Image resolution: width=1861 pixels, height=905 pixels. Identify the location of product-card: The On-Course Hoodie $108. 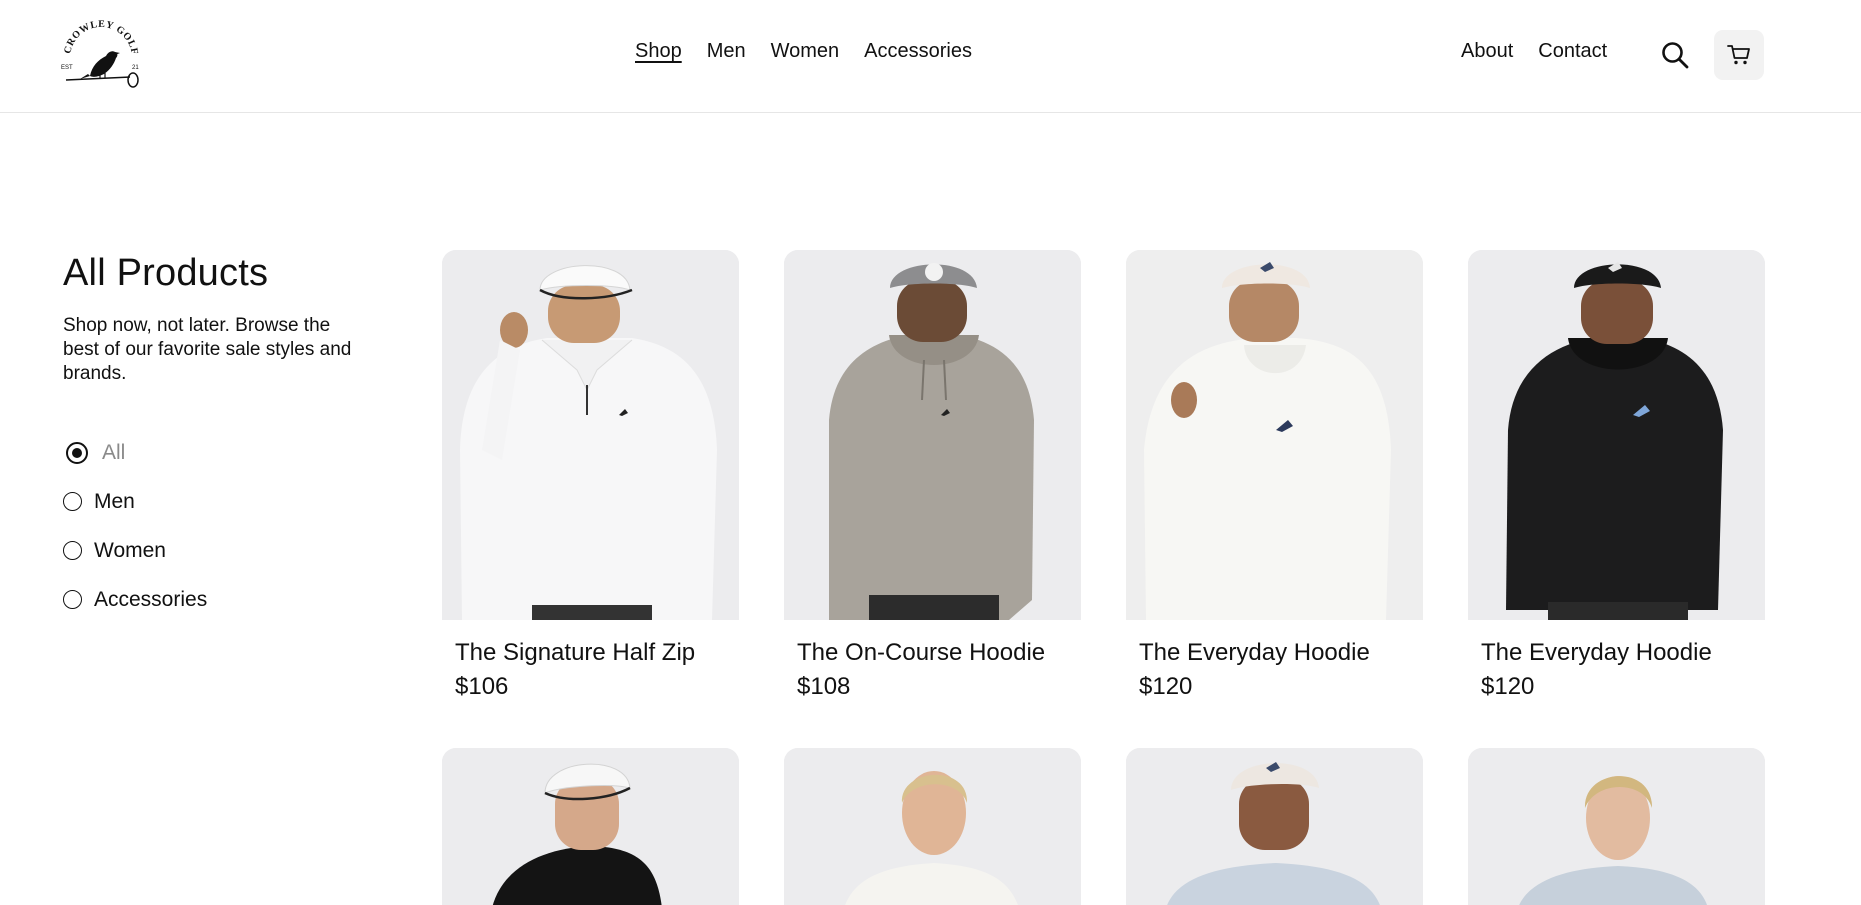
(932, 499).